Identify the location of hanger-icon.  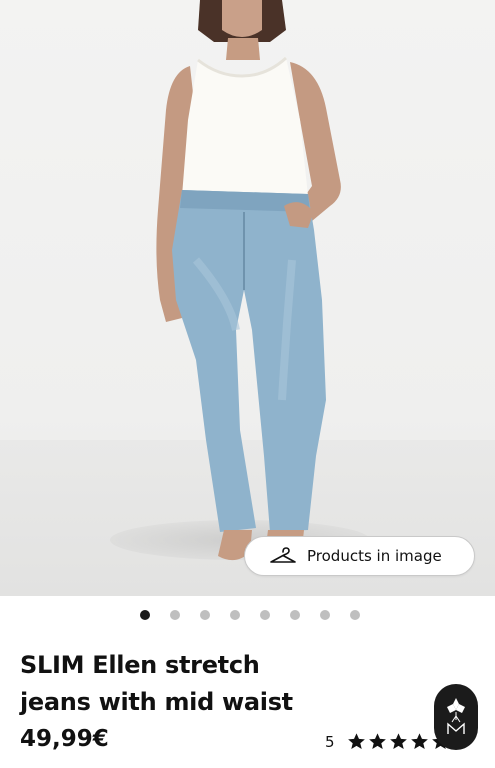
(283, 556).